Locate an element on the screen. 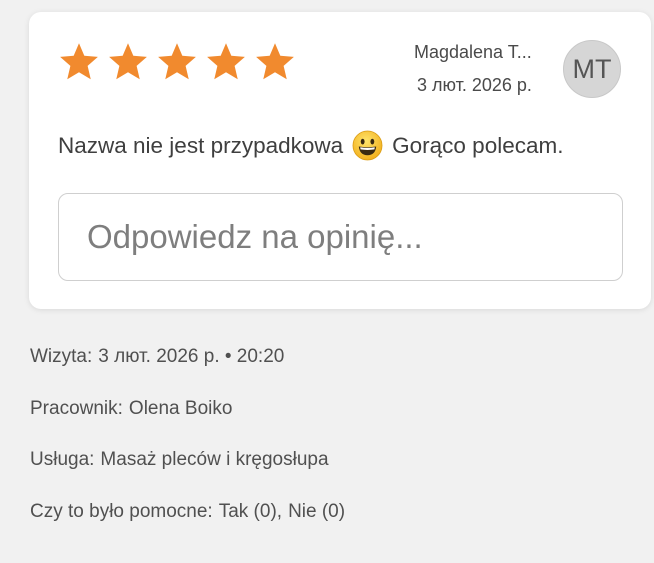 This screenshot has width=654, height=563. helpful-yes-link: Tak (0) is located at coordinates (248, 511).